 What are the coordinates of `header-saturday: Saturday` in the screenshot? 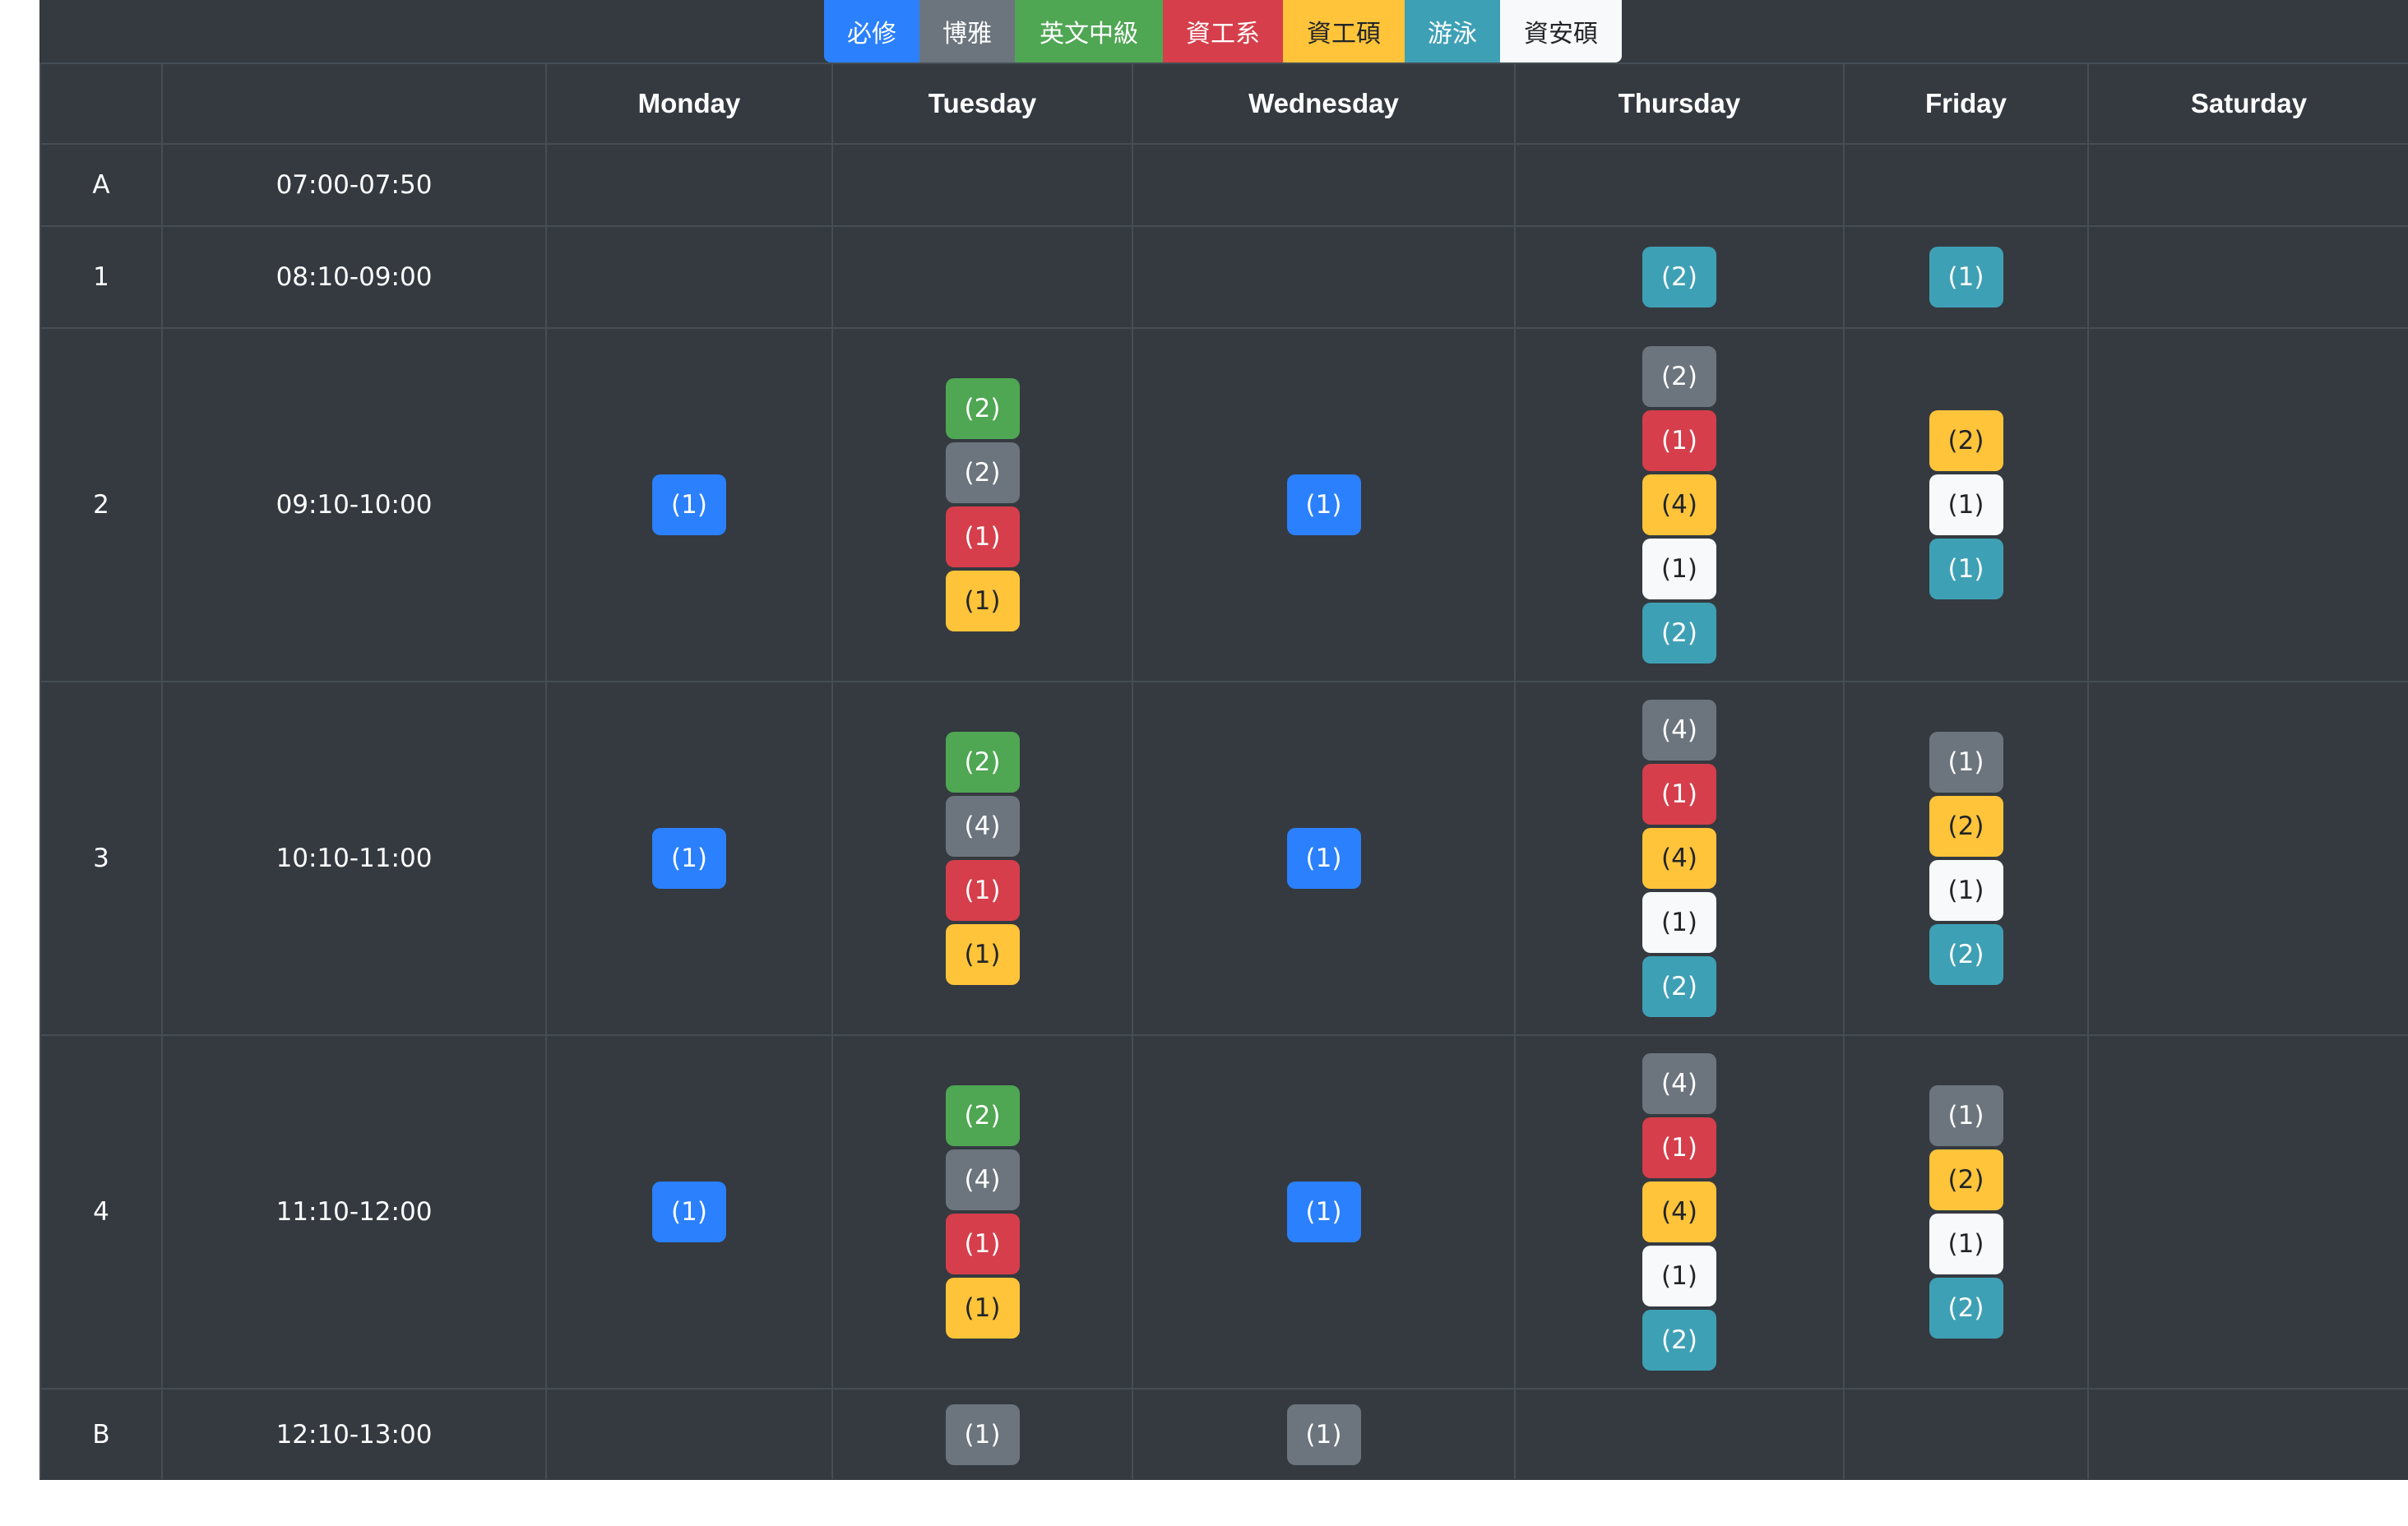 It's located at (2247, 103).